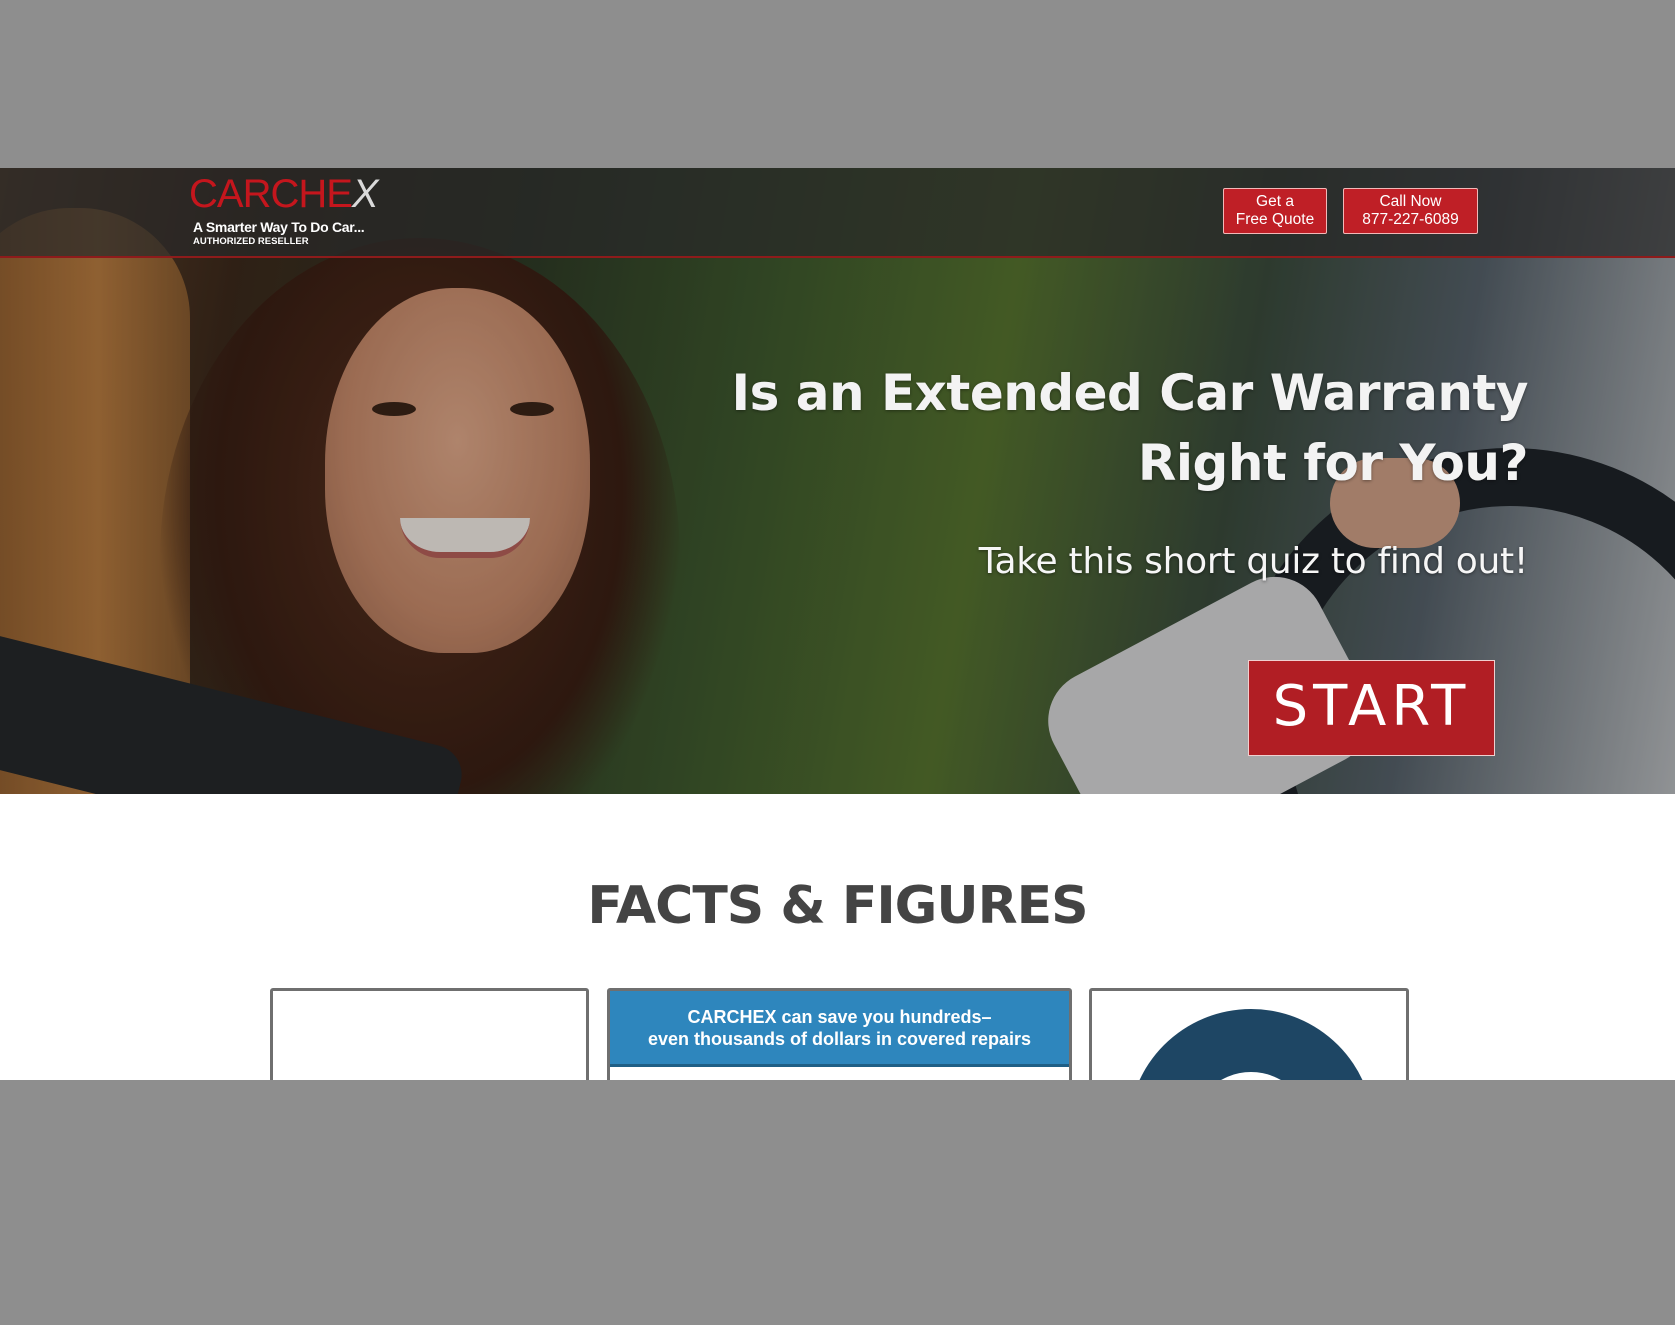 The width and height of the screenshot is (1675, 1325). What do you see at coordinates (1371, 708) in the screenshot?
I see `start-quiz-button: START` at bounding box center [1371, 708].